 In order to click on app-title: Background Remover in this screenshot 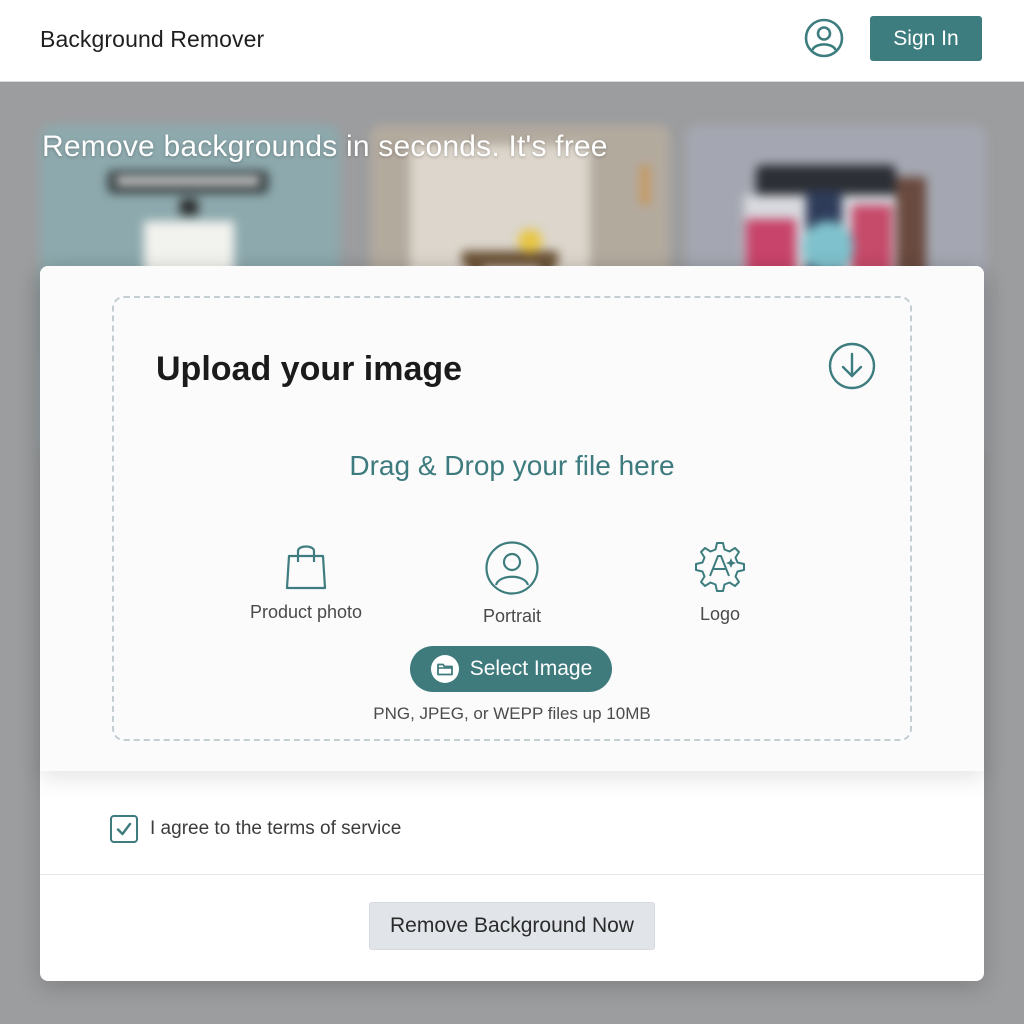, I will do `click(152, 39)`.